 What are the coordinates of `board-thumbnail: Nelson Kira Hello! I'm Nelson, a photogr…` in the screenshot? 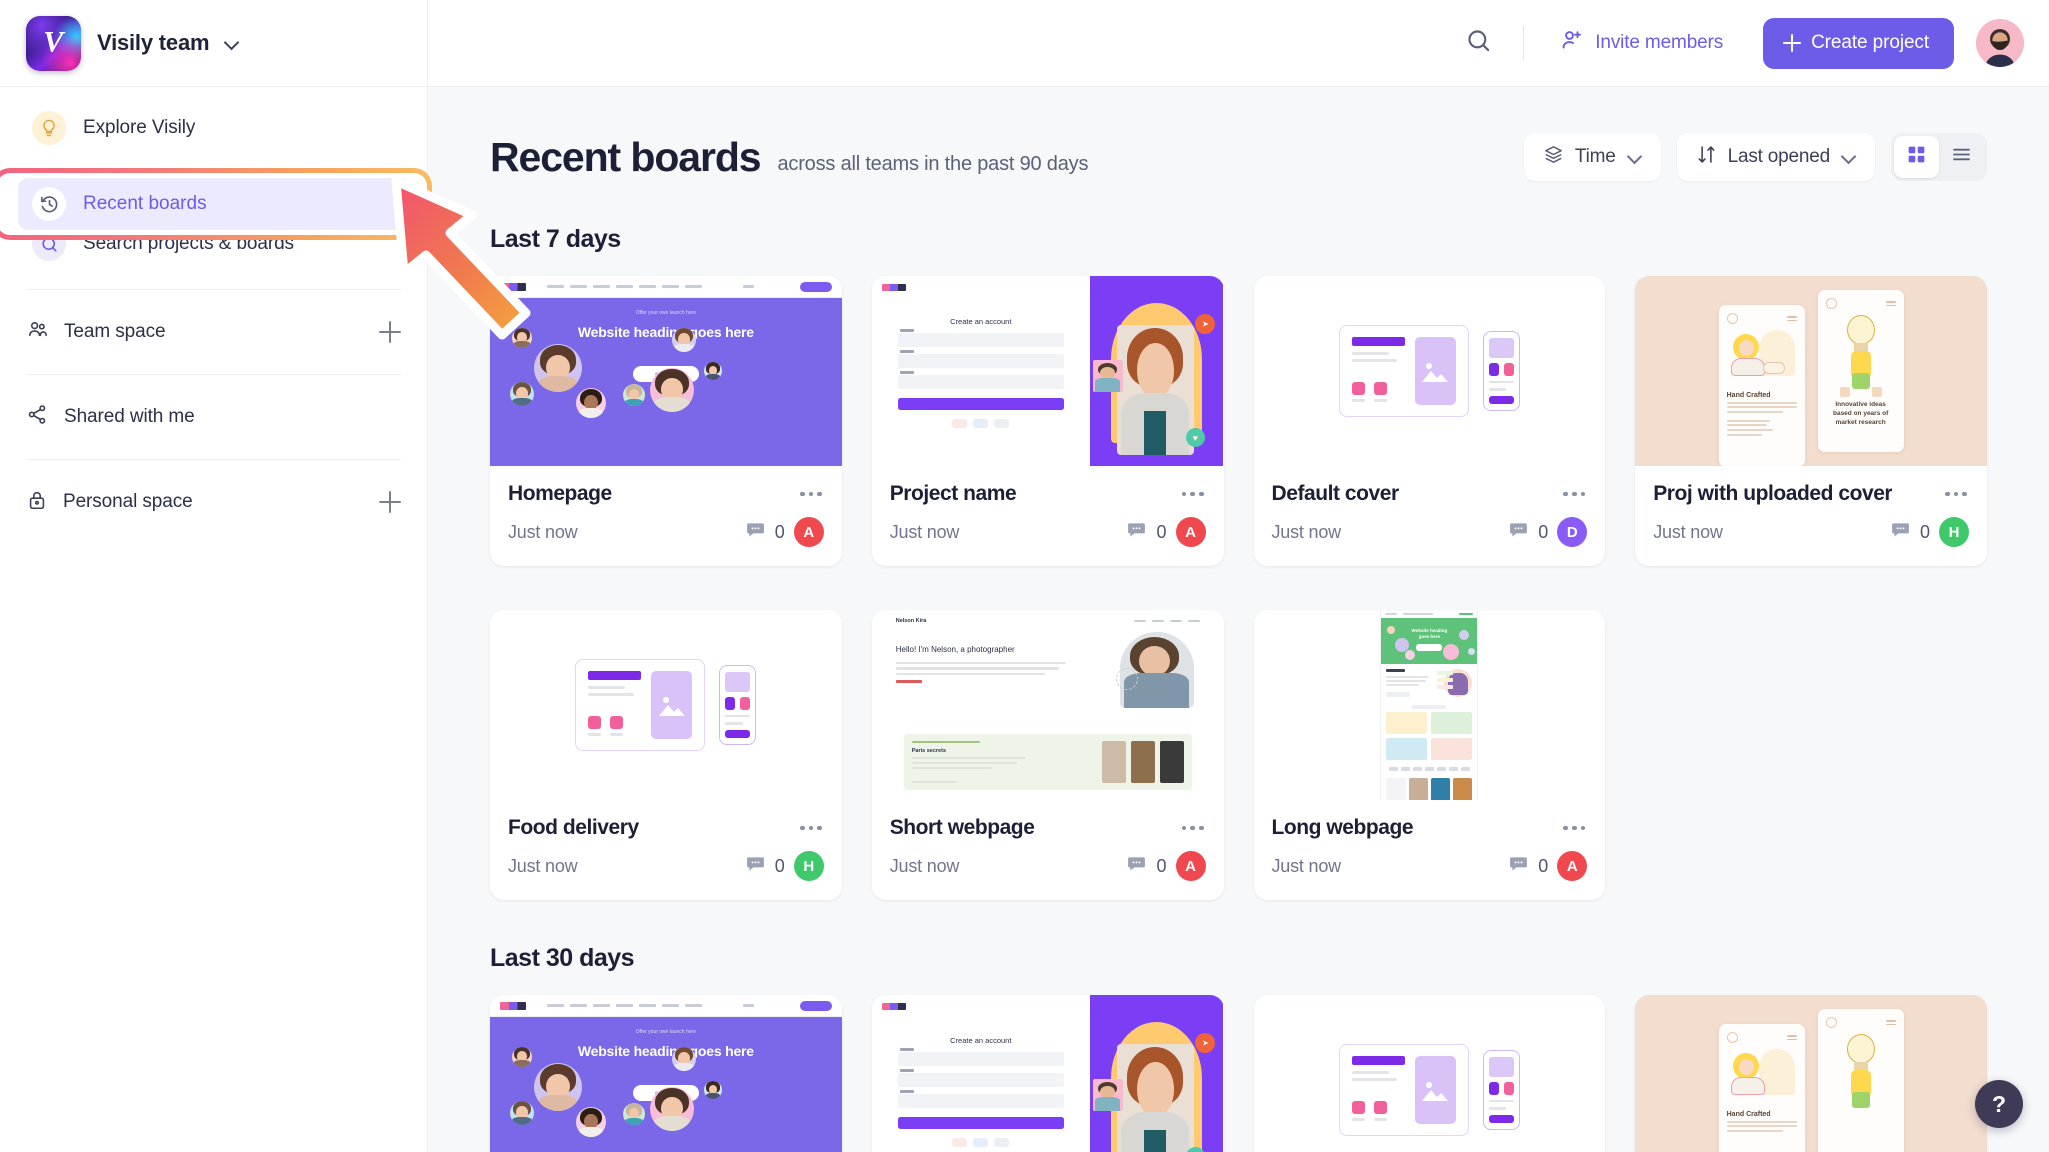 It's located at (1047, 705).